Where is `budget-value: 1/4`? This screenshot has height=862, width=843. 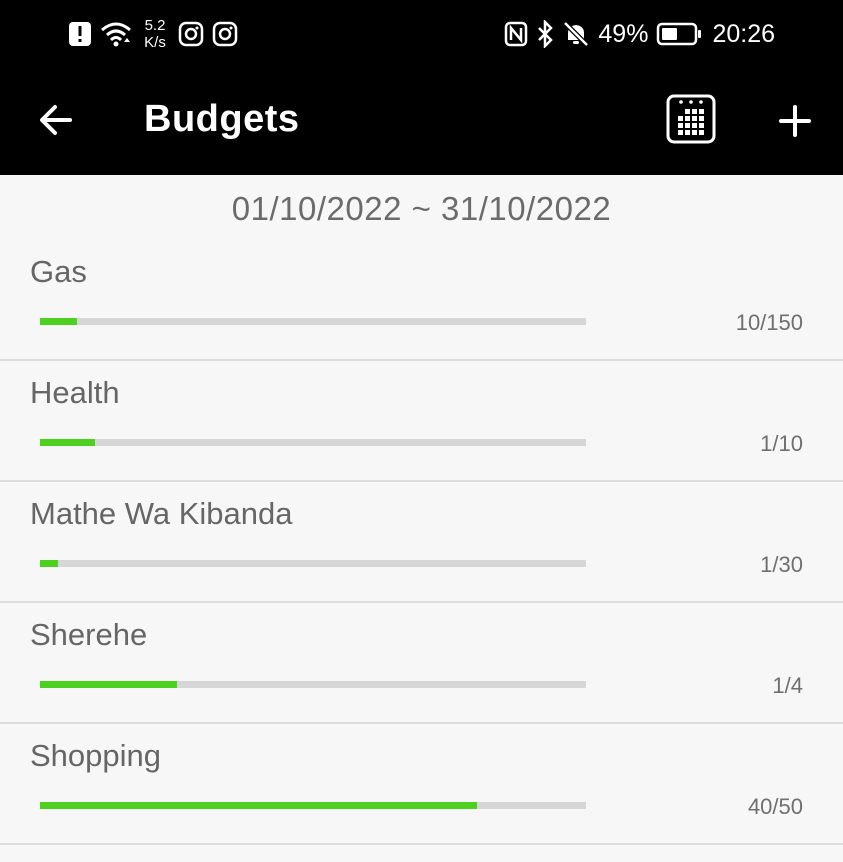
budget-value: 1/4 is located at coordinates (787, 685).